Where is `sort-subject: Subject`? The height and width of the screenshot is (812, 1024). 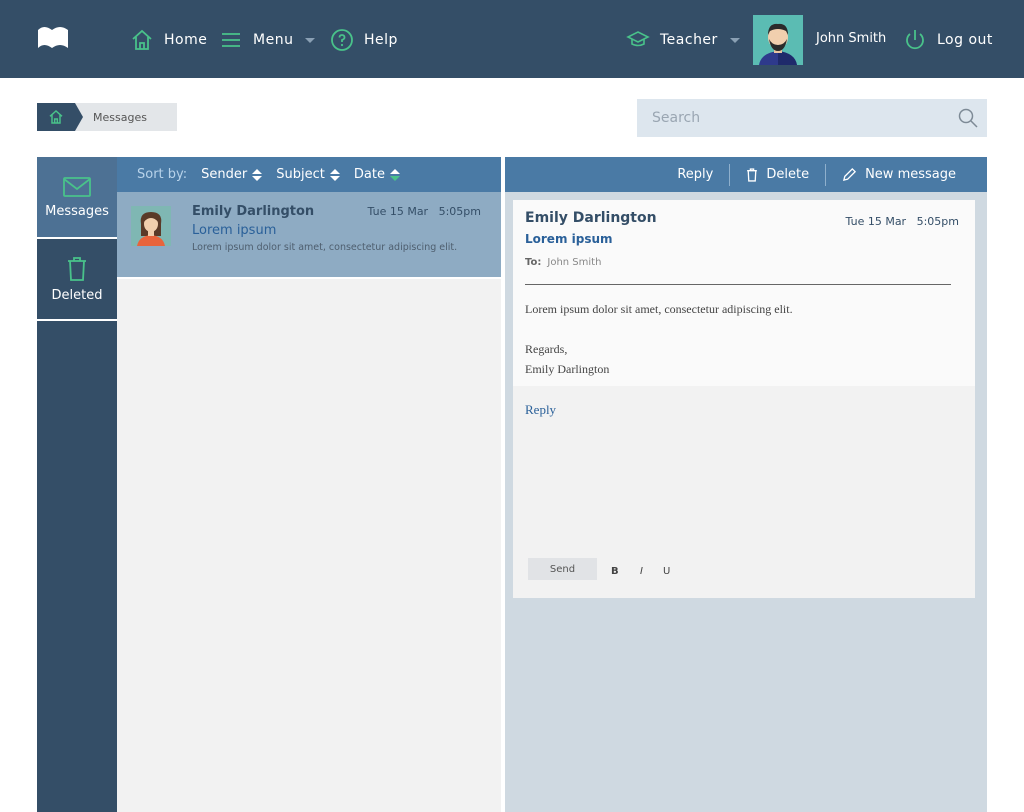
sort-subject: Subject is located at coordinates (308, 174).